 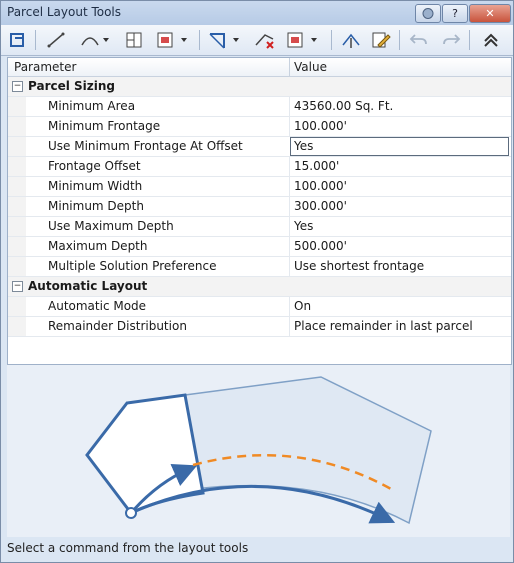 What do you see at coordinates (95, 40) in the screenshot?
I see `curve-icon` at bounding box center [95, 40].